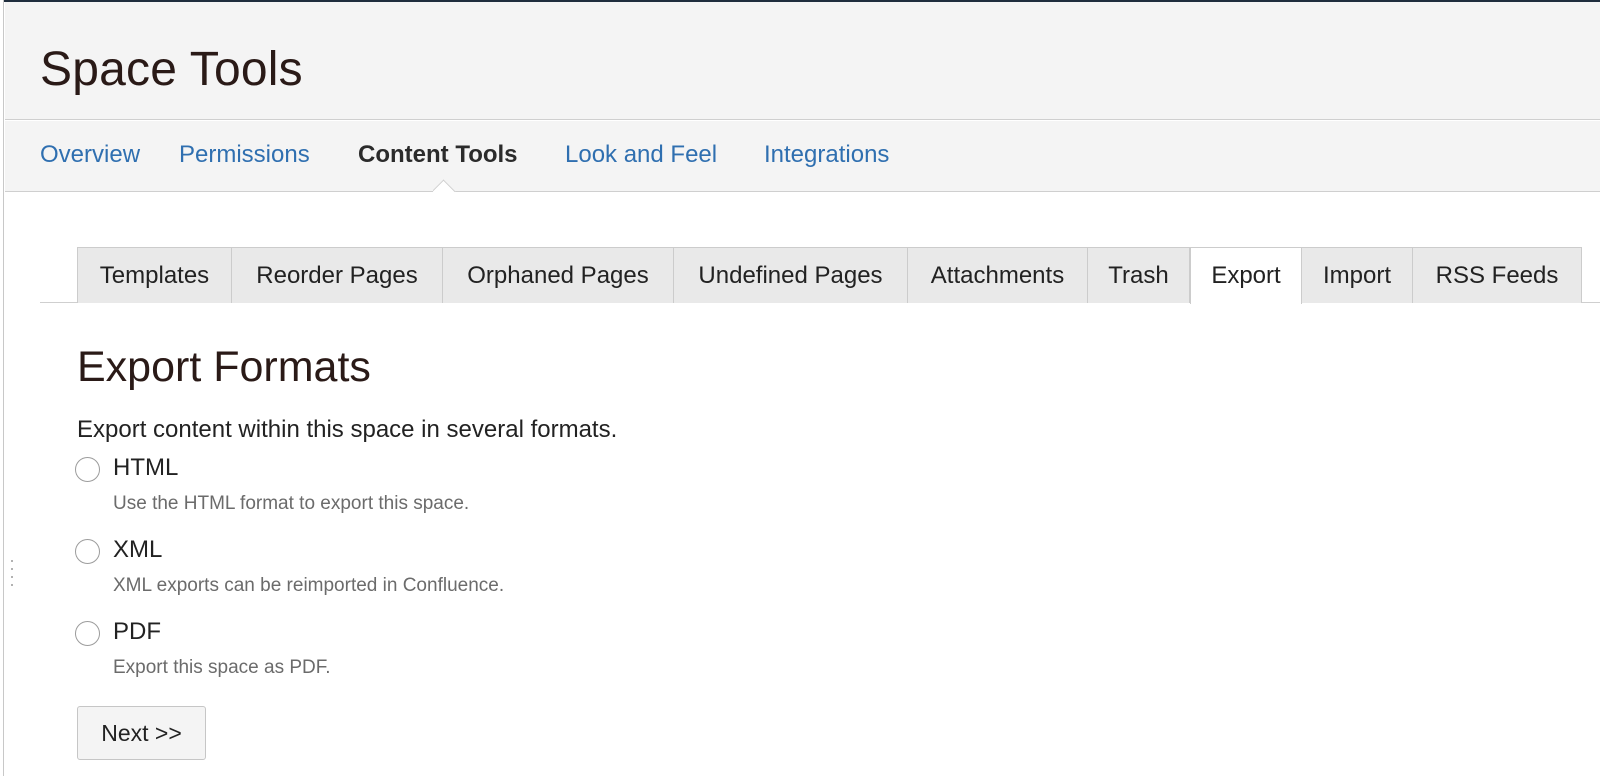 This screenshot has width=1600, height=776. Describe the element at coordinates (222, 667) in the screenshot. I see `option-description: Export this space as PDF.` at that location.